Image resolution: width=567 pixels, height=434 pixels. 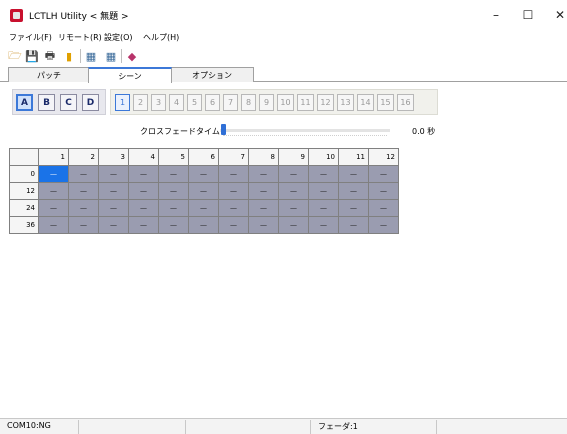 I want to click on close-button: ✕, so click(x=554, y=15).